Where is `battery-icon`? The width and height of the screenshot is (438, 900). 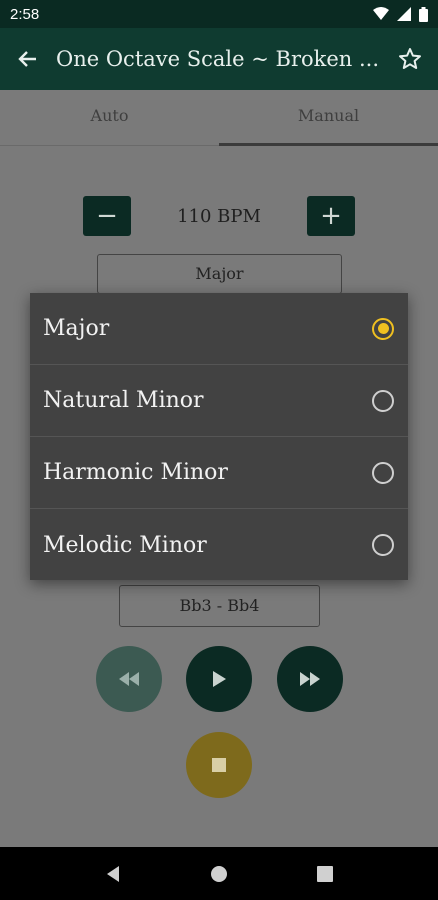 battery-icon is located at coordinates (423, 14).